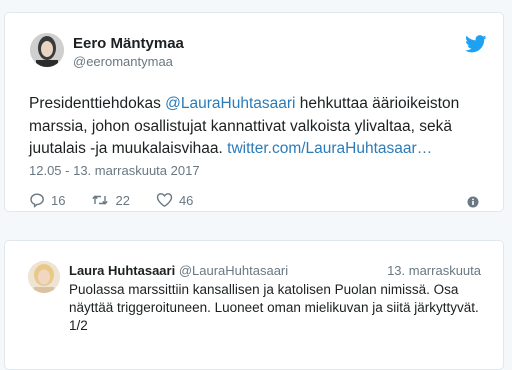  I want to click on reply-button: 16, so click(47, 200).